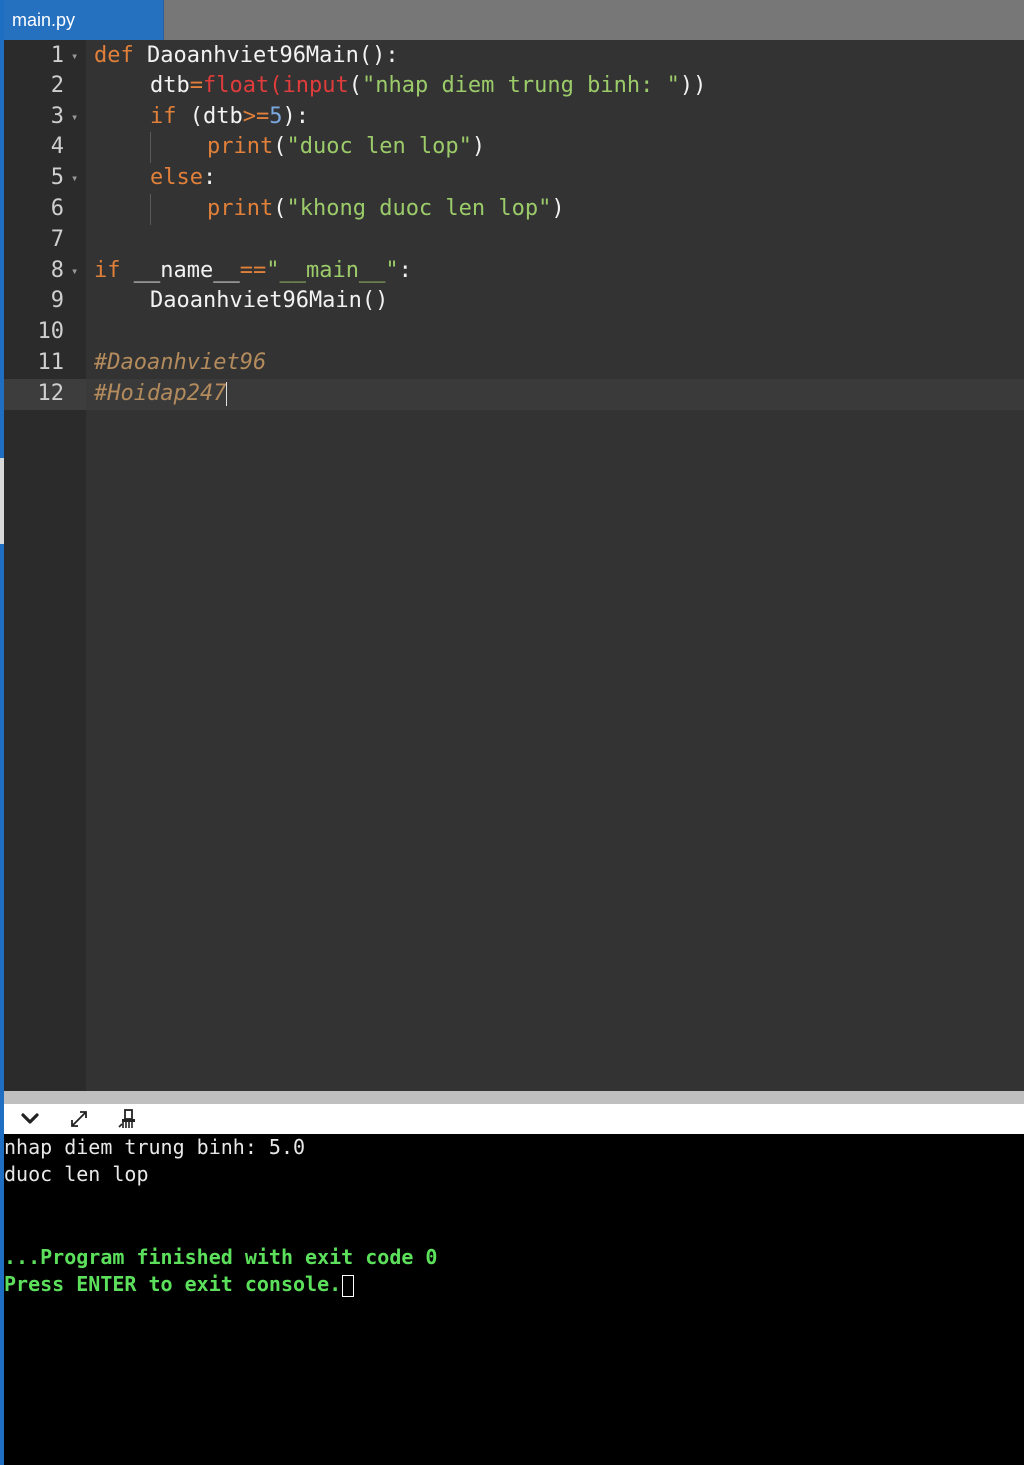 This screenshot has height=1465, width=1024. I want to click on keyword-token: if, so click(163, 116).